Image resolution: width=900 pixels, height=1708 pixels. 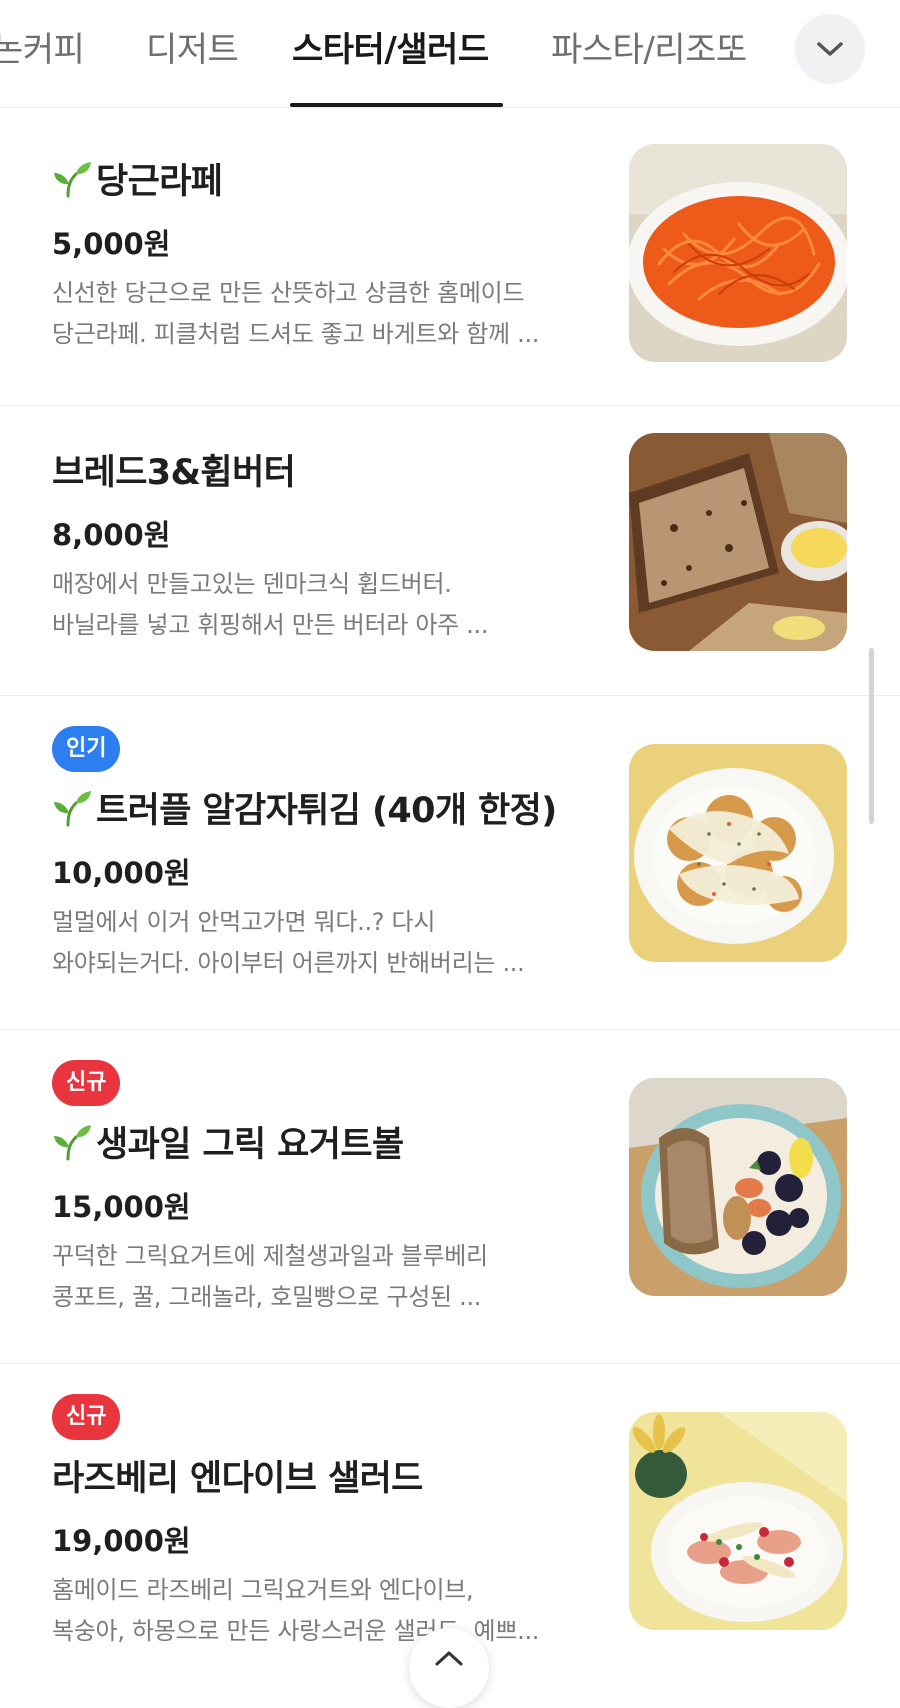 What do you see at coordinates (390, 46) in the screenshot?
I see `tab-starter-salad: 스타터/샐러드` at bounding box center [390, 46].